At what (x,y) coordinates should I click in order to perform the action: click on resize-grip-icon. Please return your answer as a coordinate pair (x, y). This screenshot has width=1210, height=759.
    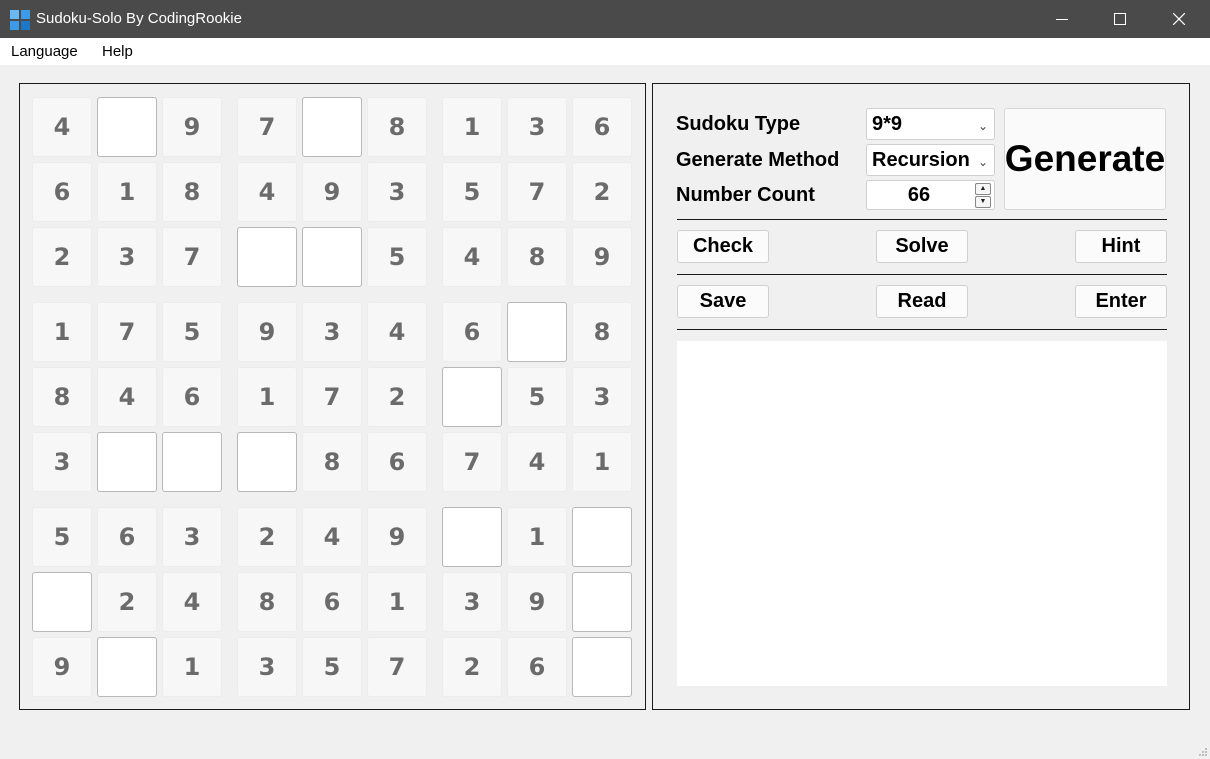
    Looking at the image, I should click on (1203, 752).